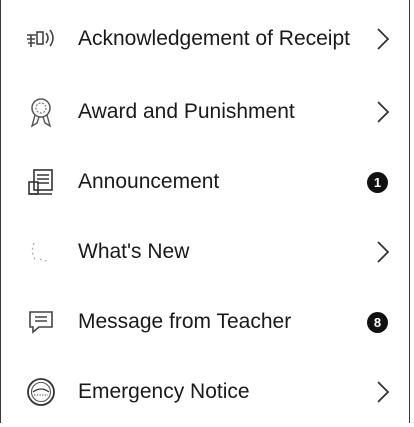 Image resolution: width=414 pixels, height=427 pixels. I want to click on medal-icon, so click(41, 112).